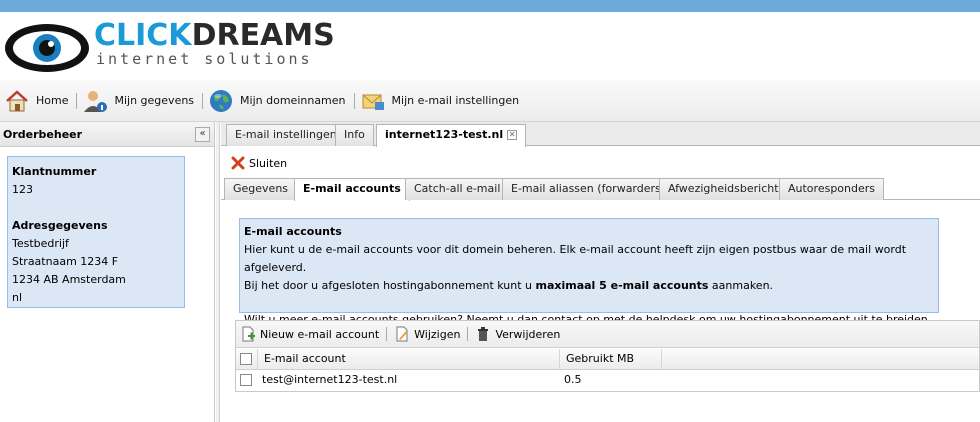 The width and height of the screenshot is (980, 422). Describe the element at coordinates (309, 334) in the screenshot. I see `nieuw-email-account-button: Nieuw e-mail account` at that location.